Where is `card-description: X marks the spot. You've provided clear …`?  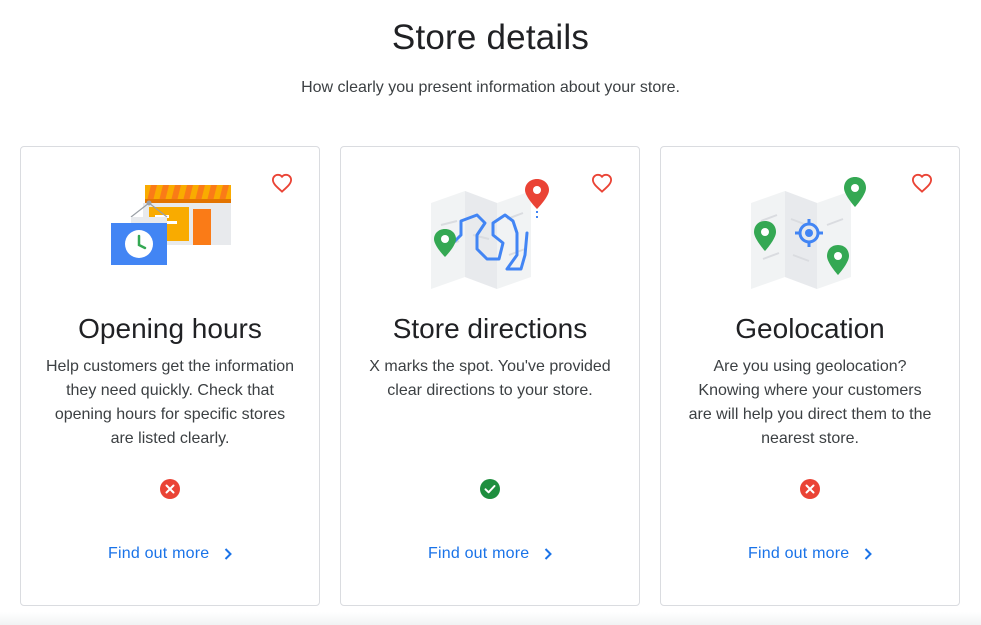
card-description: X marks the spot. You've provided clear … is located at coordinates (490, 378).